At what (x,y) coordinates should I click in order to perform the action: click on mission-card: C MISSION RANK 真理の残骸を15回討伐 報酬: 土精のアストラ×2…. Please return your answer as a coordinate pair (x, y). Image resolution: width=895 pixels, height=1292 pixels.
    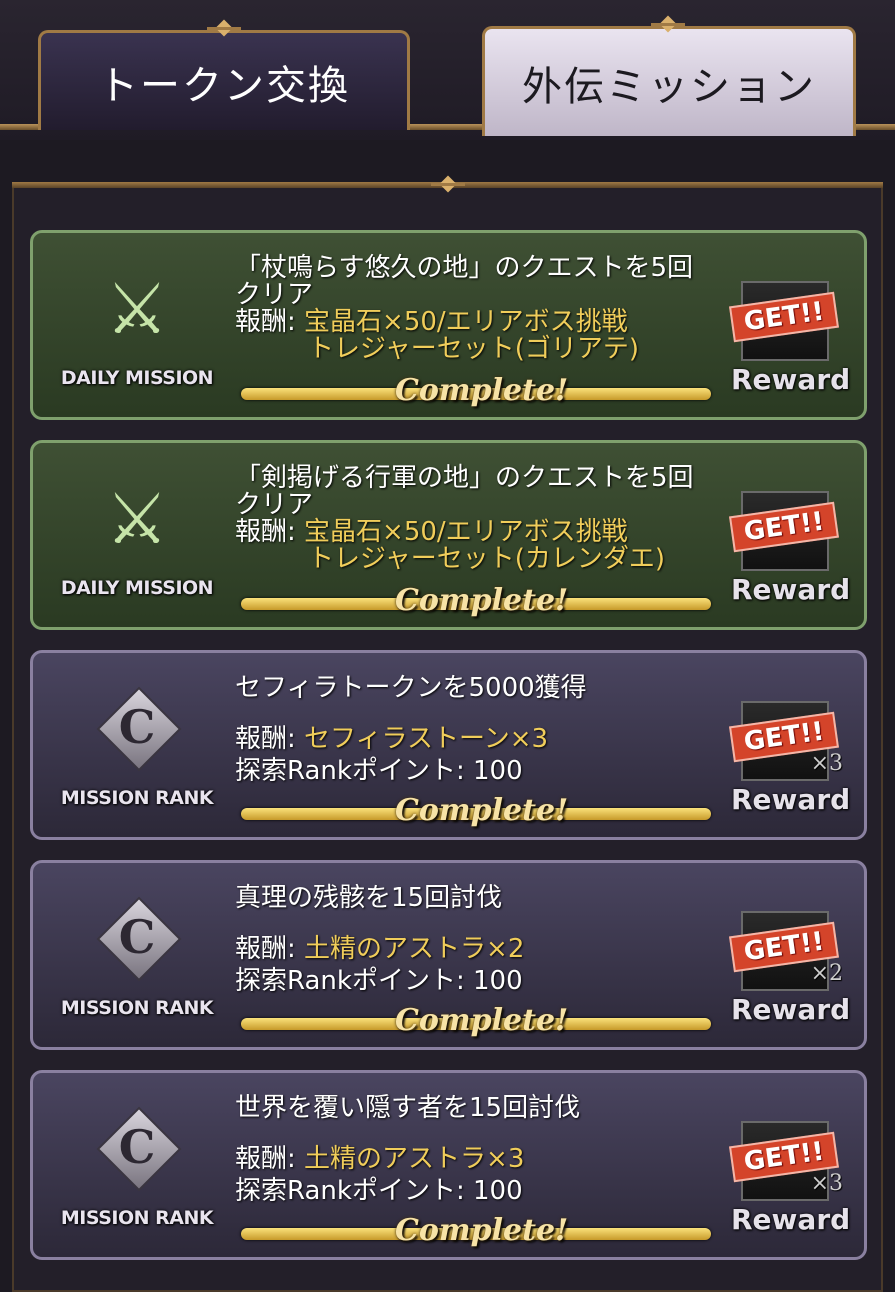
    Looking at the image, I should click on (448, 955).